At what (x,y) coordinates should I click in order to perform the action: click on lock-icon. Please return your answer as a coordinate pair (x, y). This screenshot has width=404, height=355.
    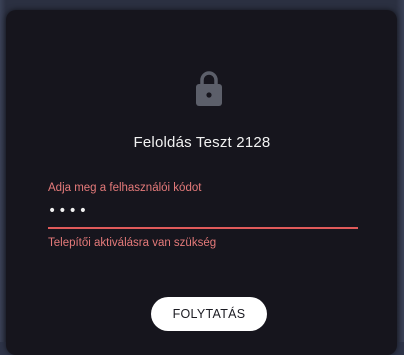
    Looking at the image, I should click on (209, 88).